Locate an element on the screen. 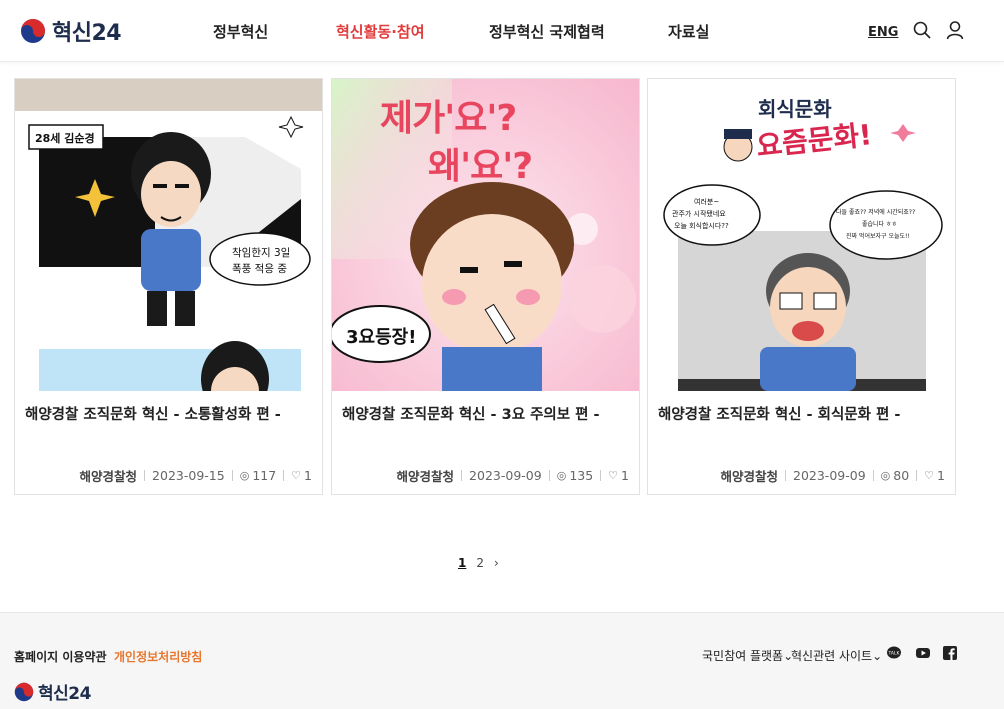 The image size is (1004, 709). thumb-bubble-line: 다들 좋죠?? 저녁에 시간되죠?? is located at coordinates (876, 212).